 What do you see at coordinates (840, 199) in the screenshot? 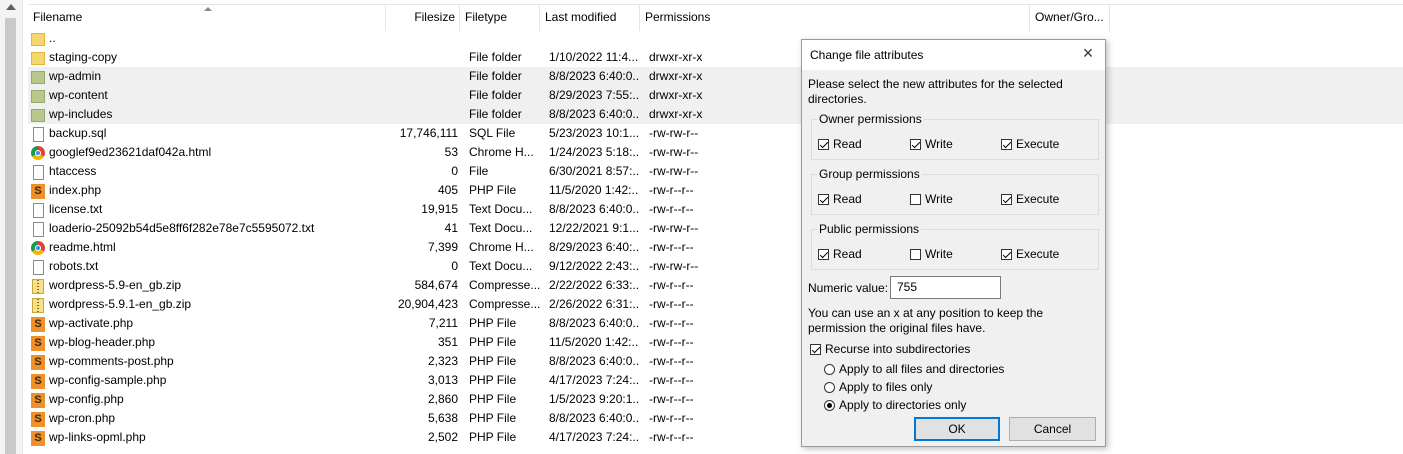
I see `group-read-checkbox: Read` at bounding box center [840, 199].